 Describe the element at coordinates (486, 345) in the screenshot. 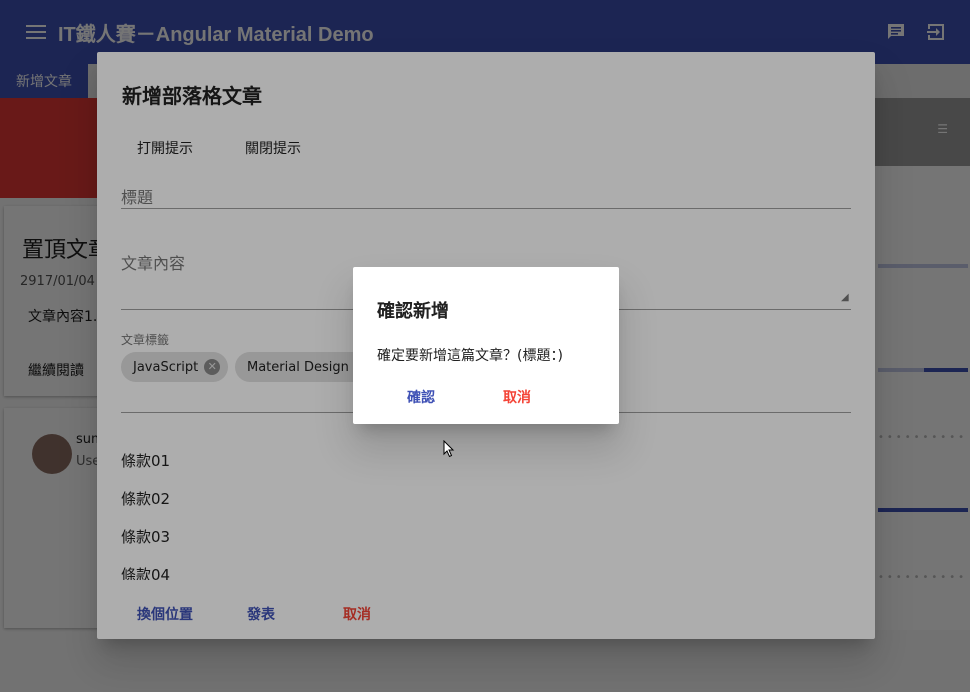

I see `confirm-dialog: 確認新增 確定要新增這篇文章？(標題：) 確認 取消` at that location.